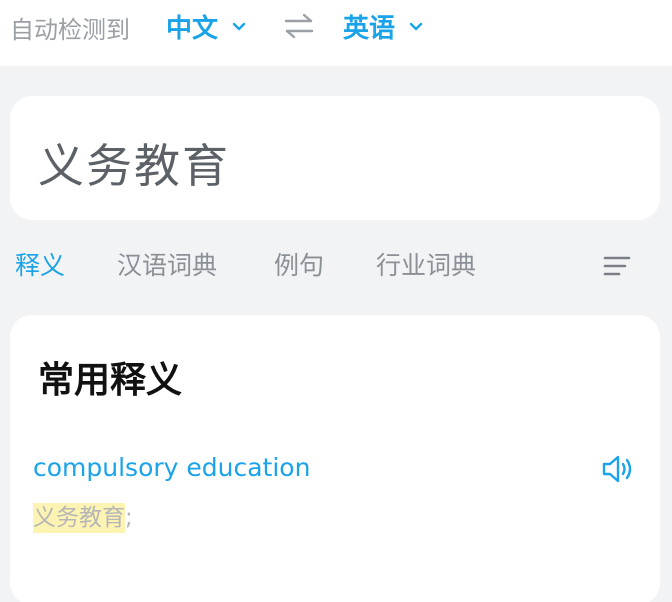 The height and width of the screenshot is (602, 672). I want to click on definition-translation: 义务教育;, so click(83, 515).